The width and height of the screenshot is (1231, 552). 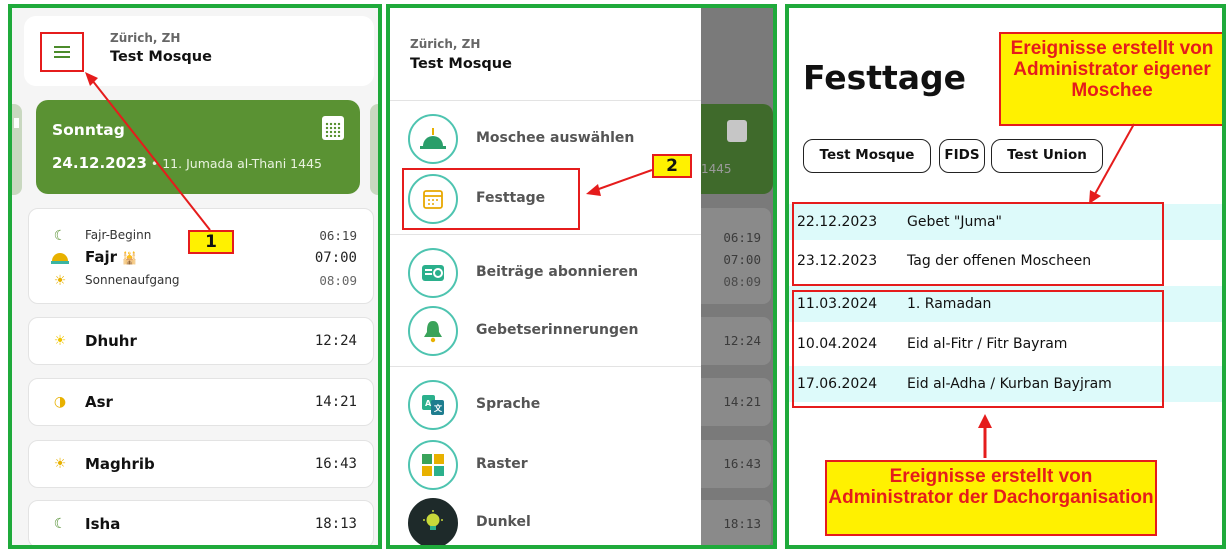 I want to click on annotation-arrows, so click(x=1056, y=290).